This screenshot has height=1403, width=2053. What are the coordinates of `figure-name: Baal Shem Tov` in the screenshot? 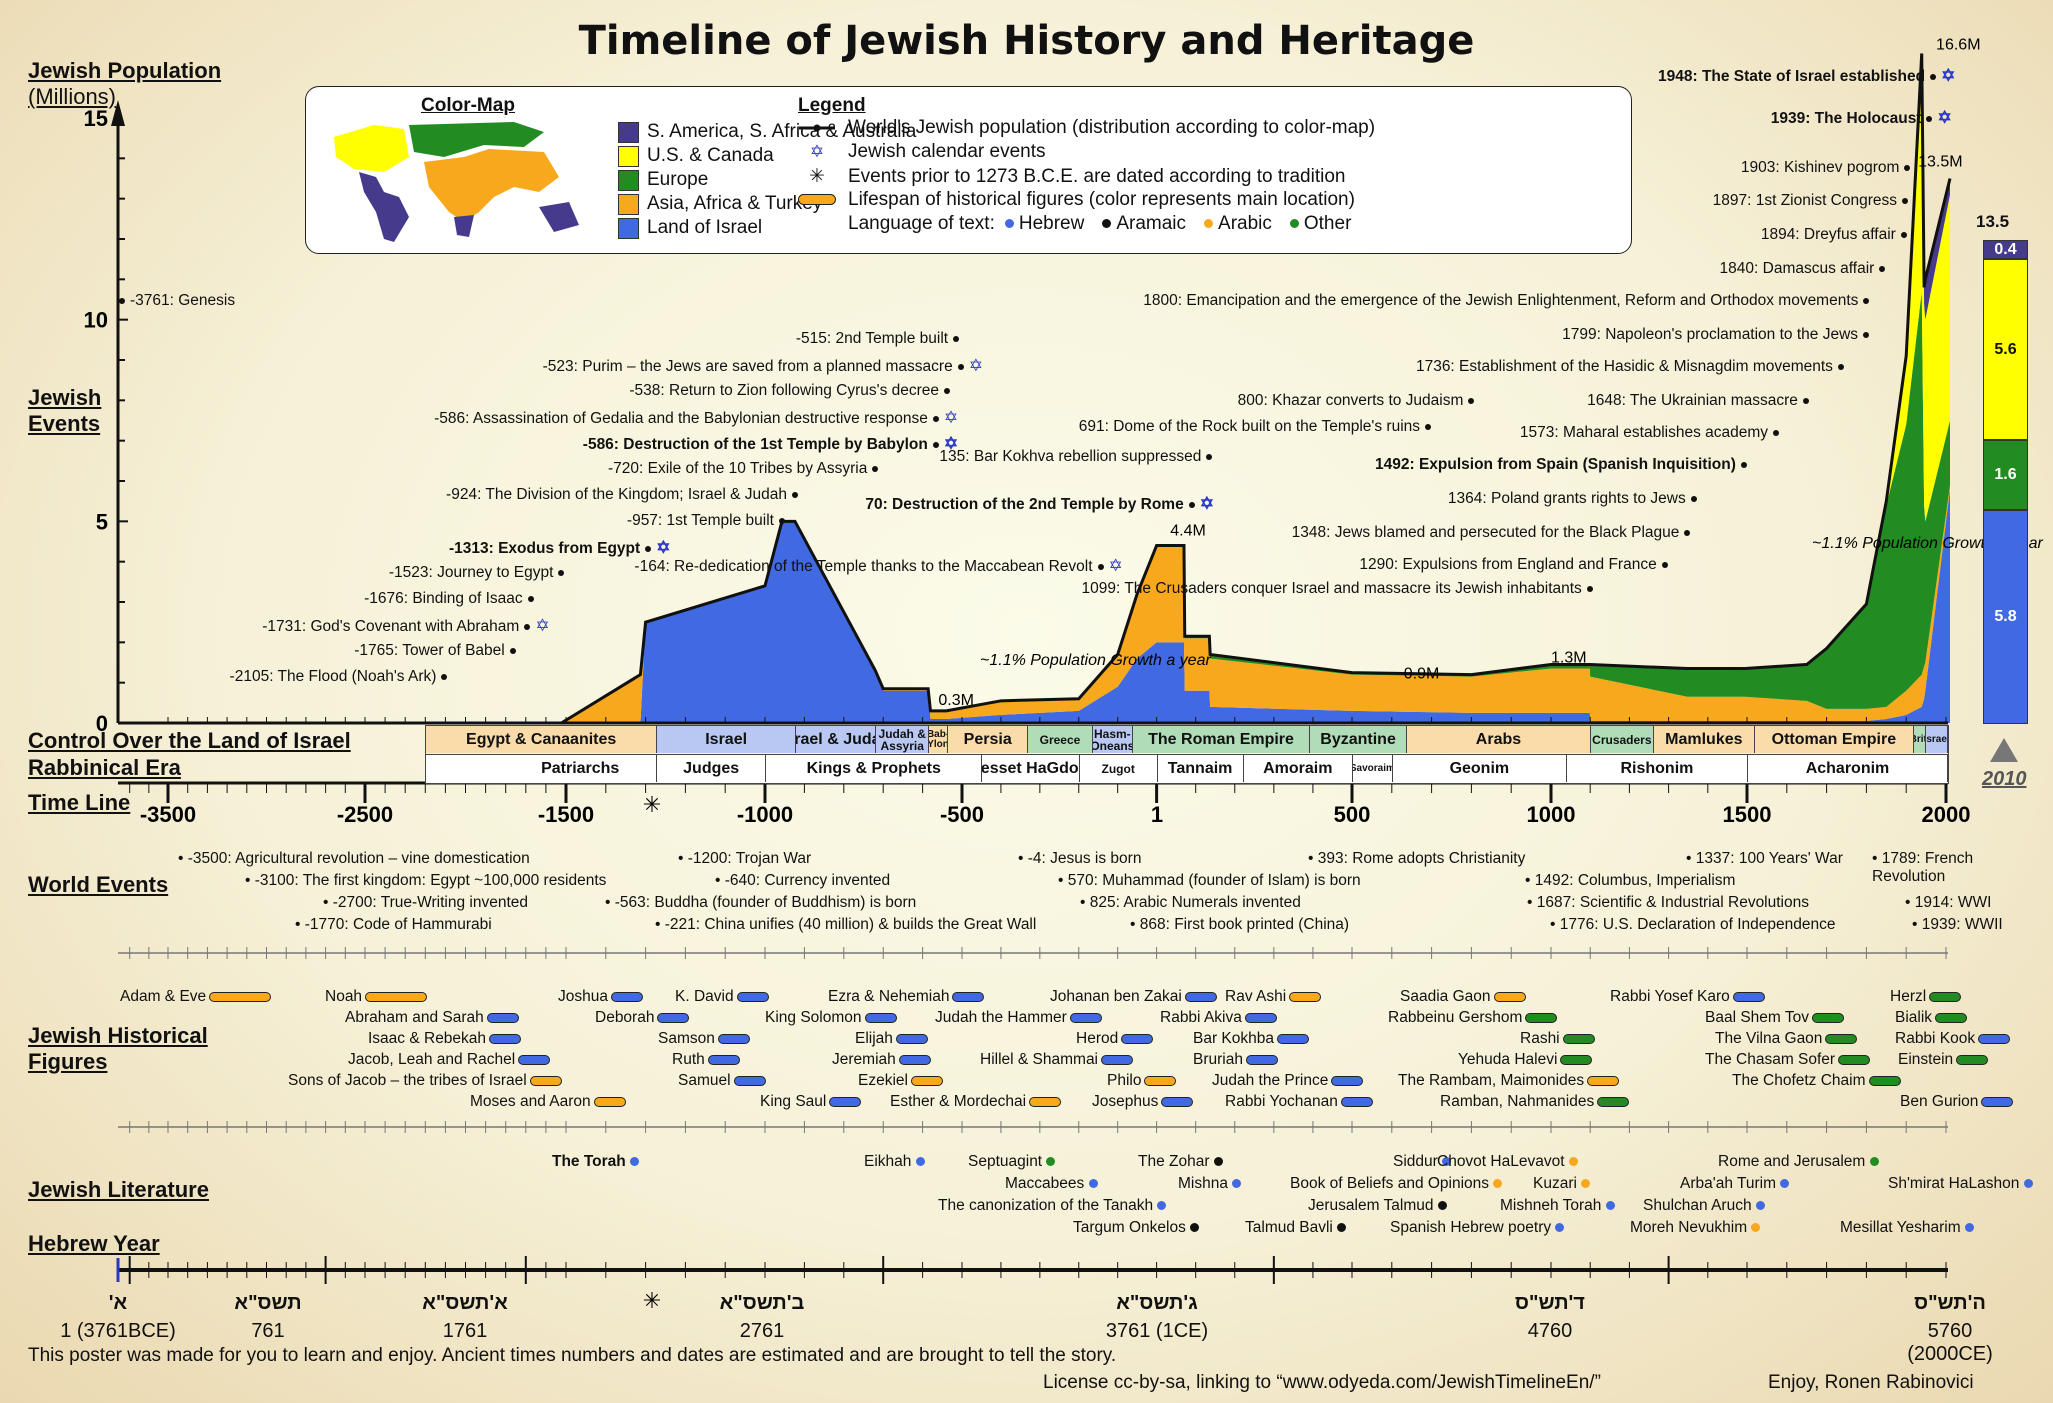 It's located at (1757, 1017).